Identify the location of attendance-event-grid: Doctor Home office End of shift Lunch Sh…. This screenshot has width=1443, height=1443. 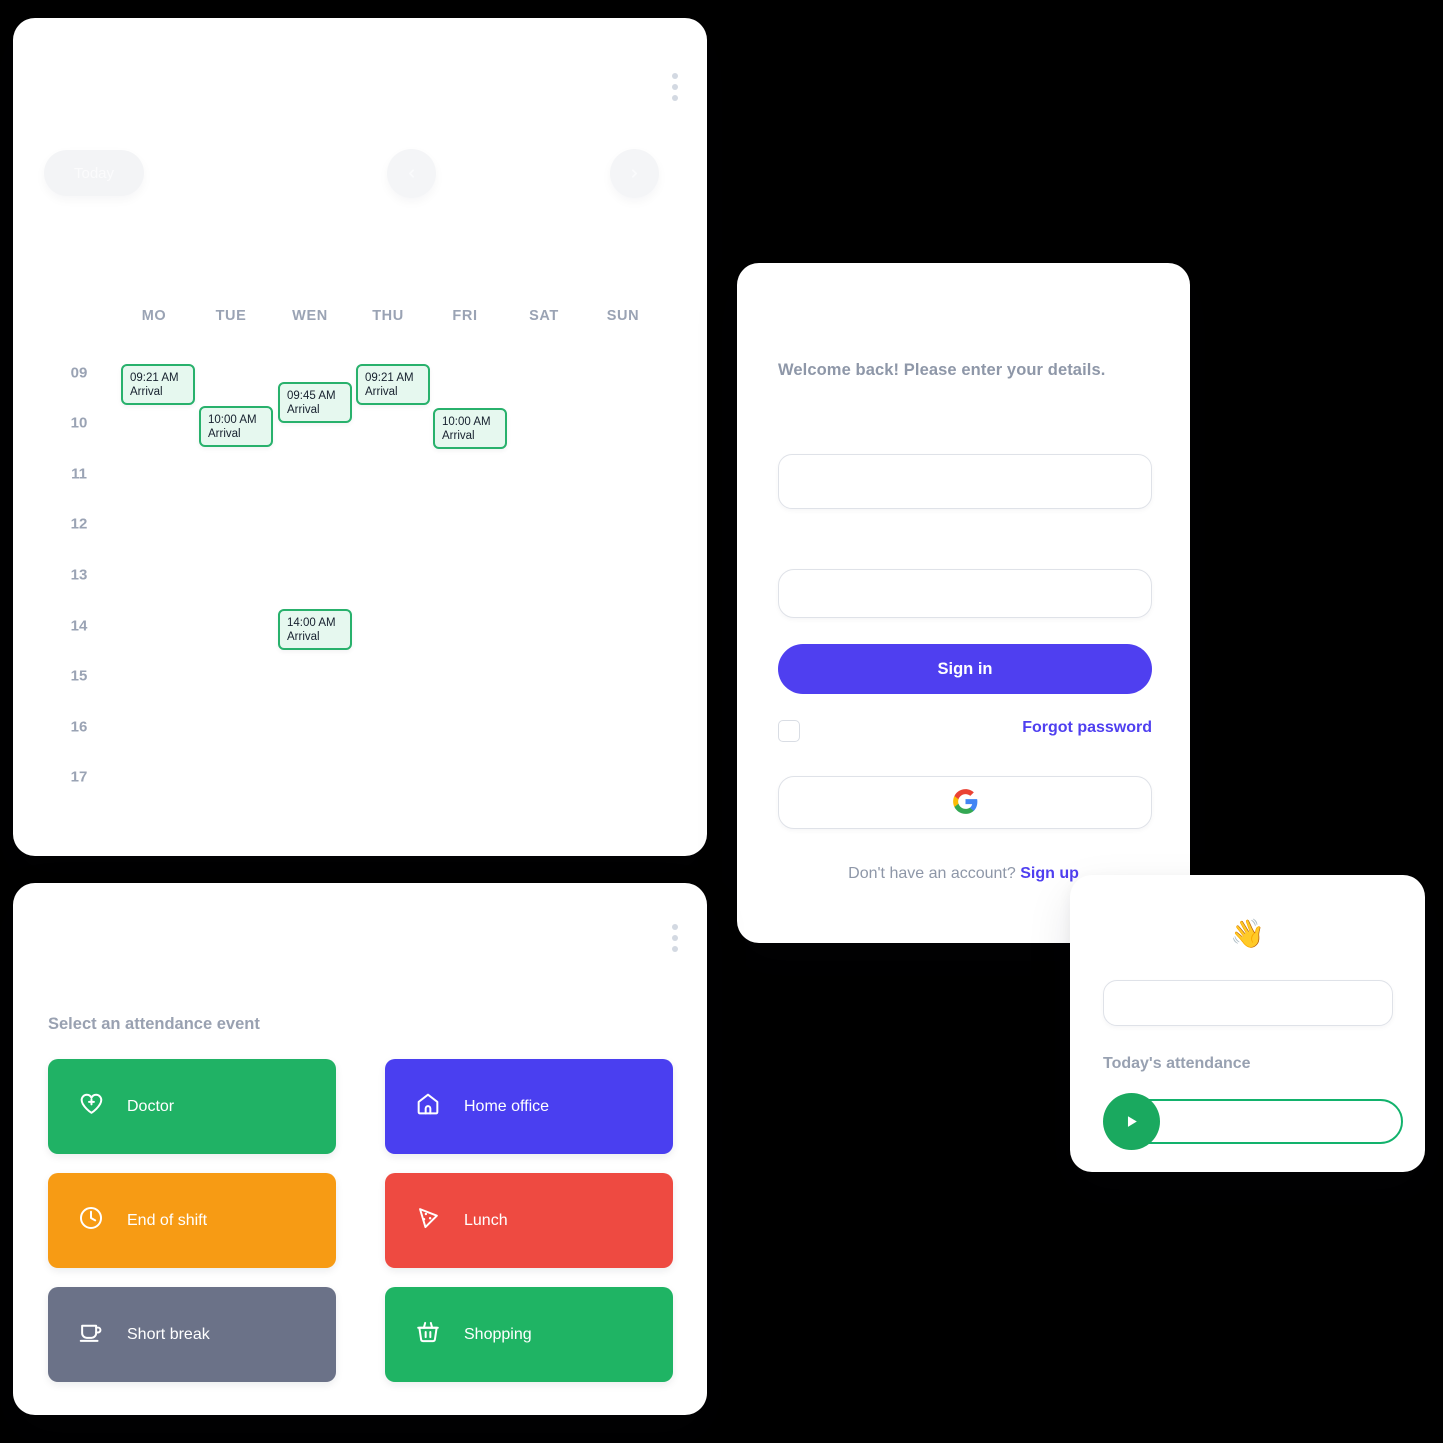
(360, 1220).